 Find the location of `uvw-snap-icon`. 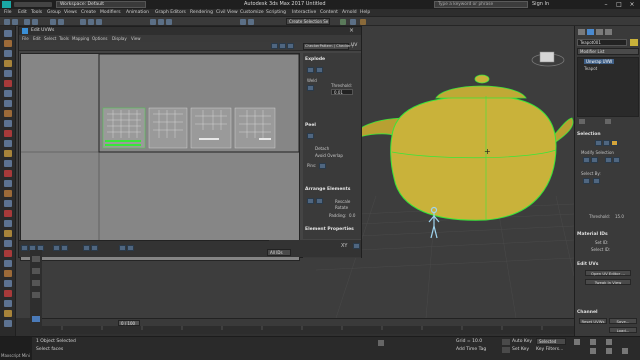

uvw-snap-icon is located at coordinates (94, 248).